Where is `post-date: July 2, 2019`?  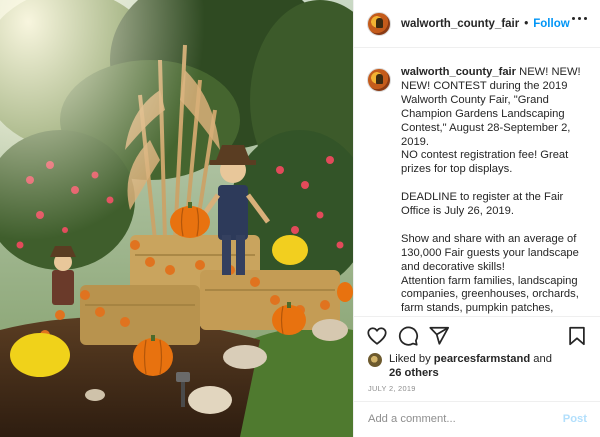
post-date: July 2, 2019 is located at coordinates (392, 388).